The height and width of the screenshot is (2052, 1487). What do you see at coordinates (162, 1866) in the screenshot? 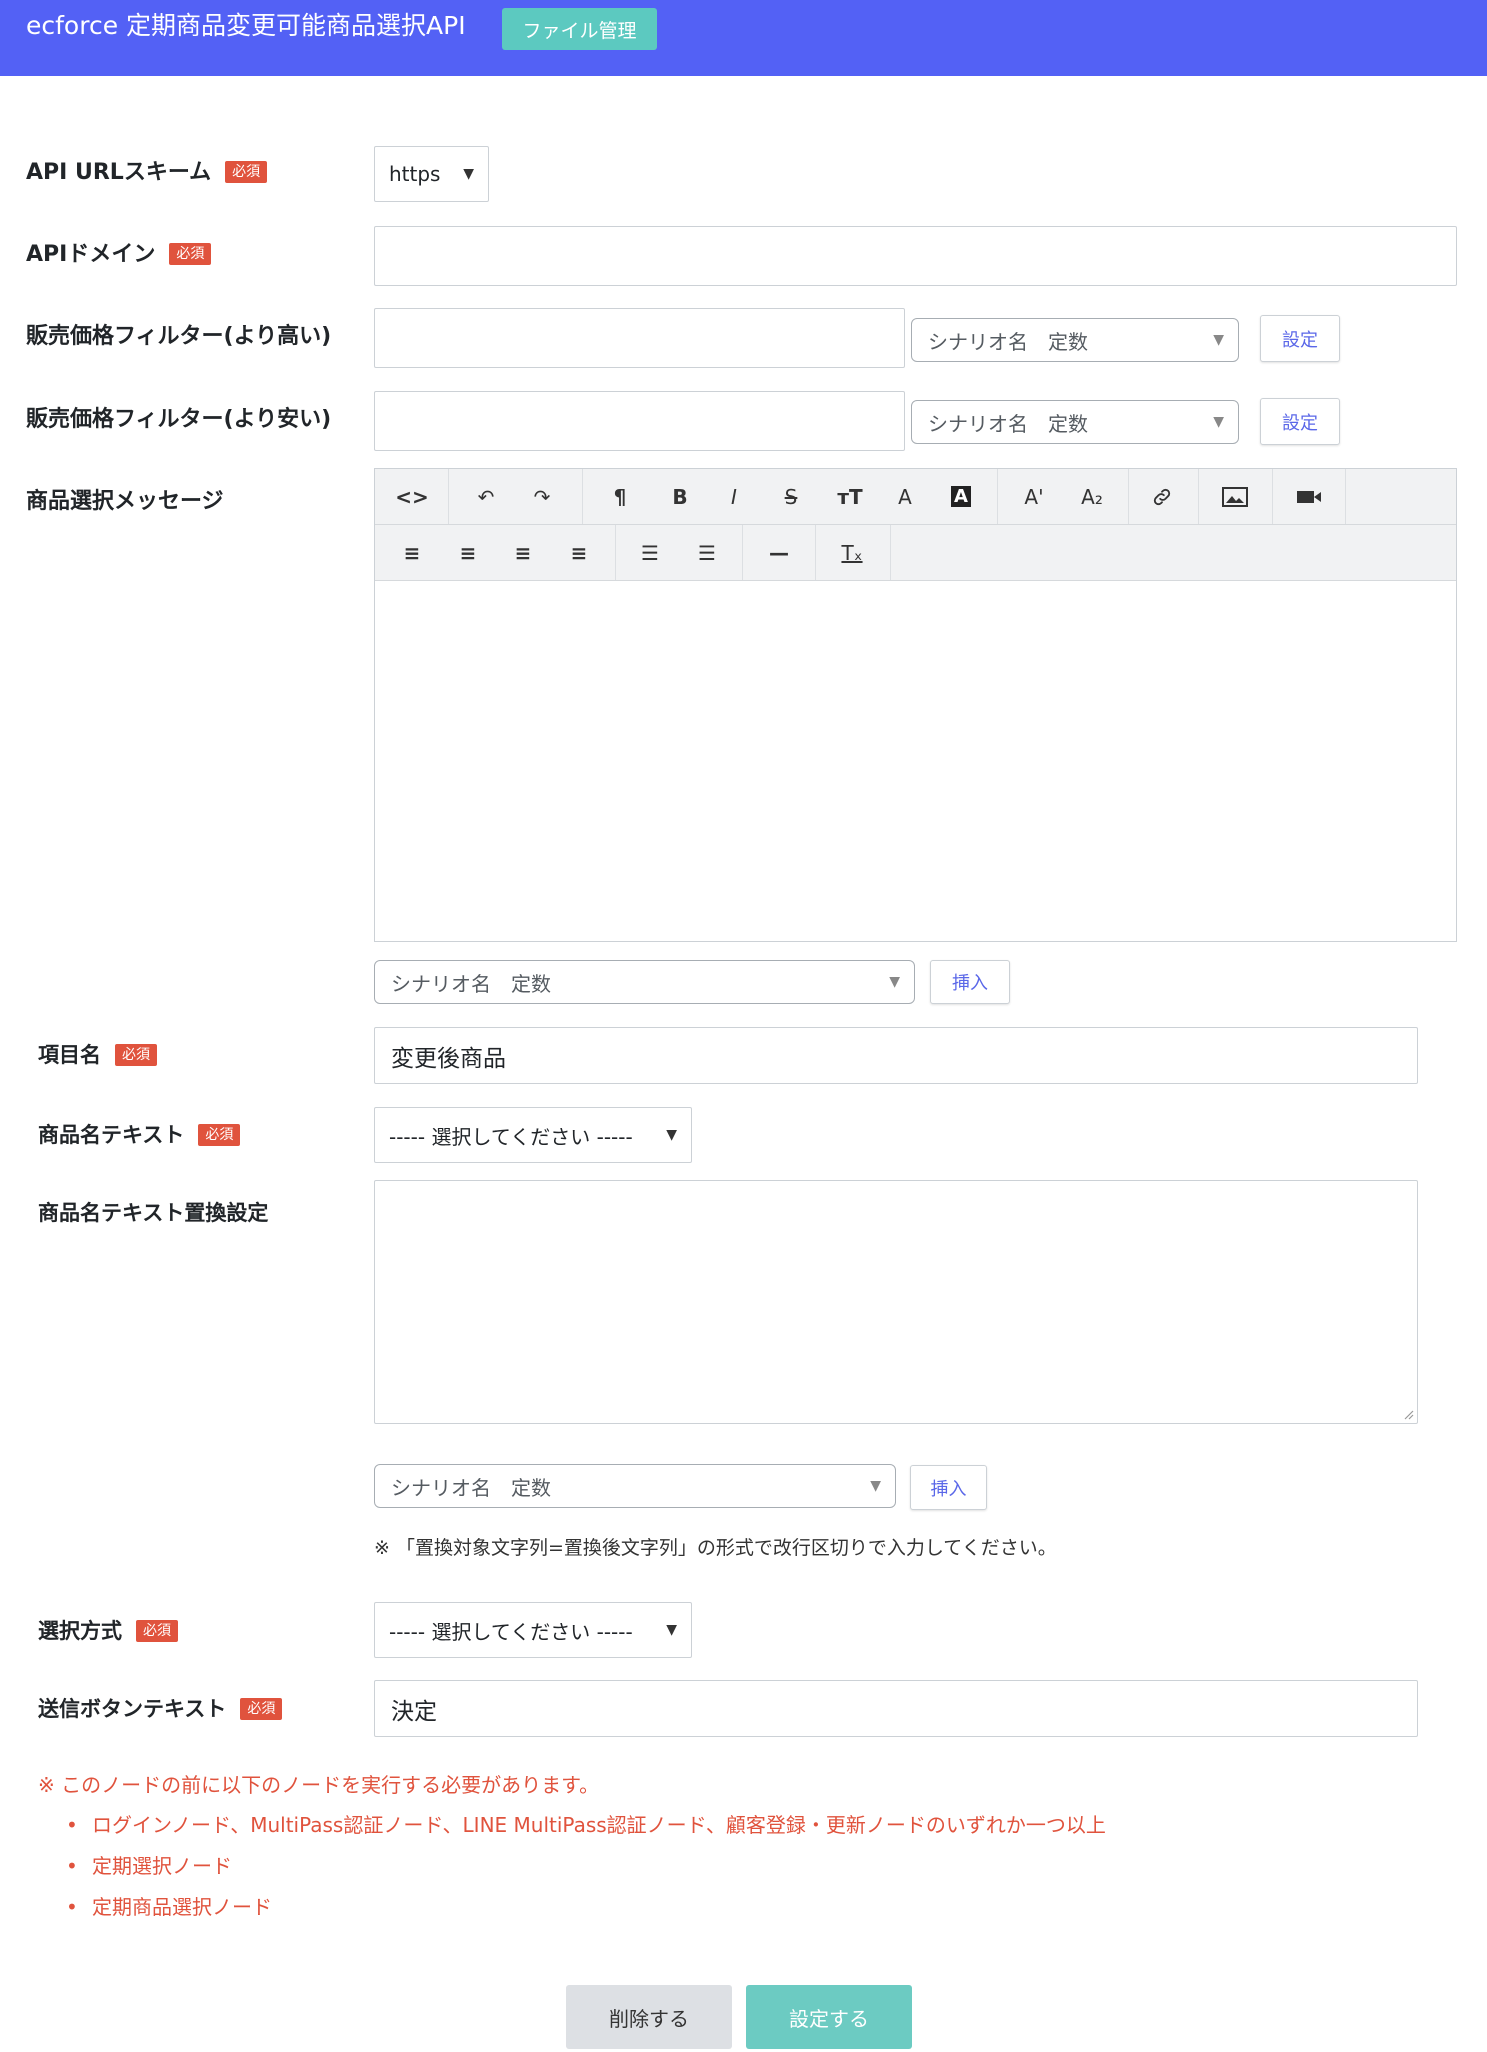
I see `list-item-text: 定期選択ノード` at bounding box center [162, 1866].